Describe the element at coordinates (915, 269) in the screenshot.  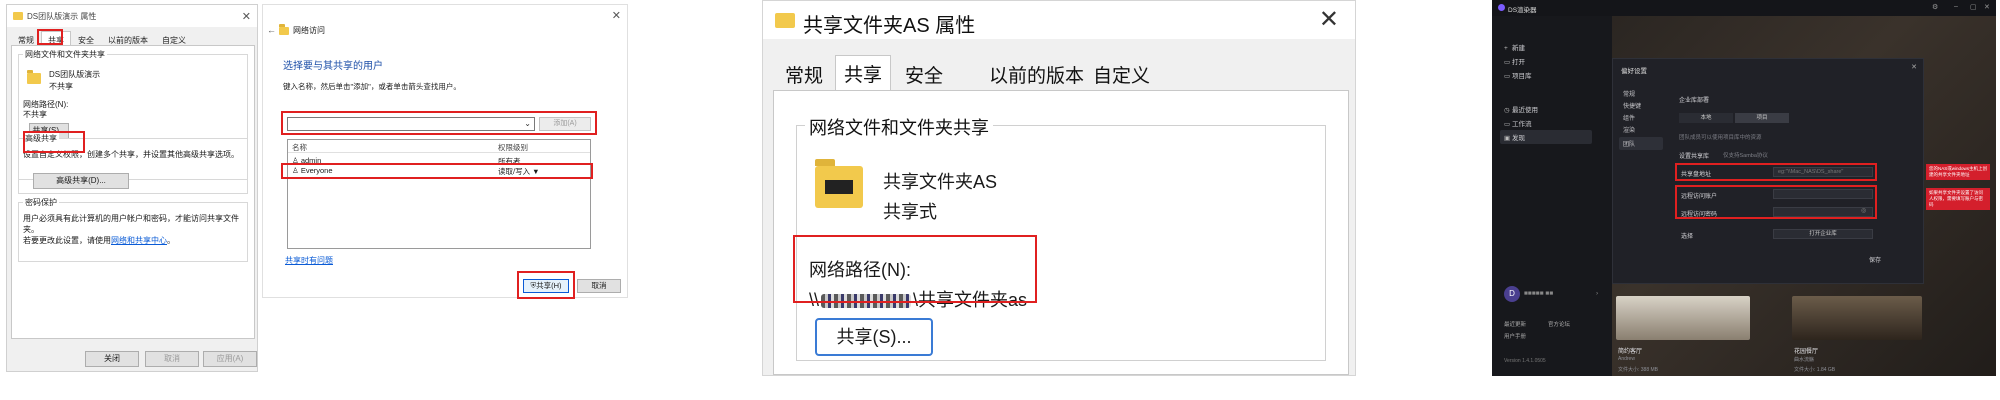
I see `highlight-network-path` at that location.